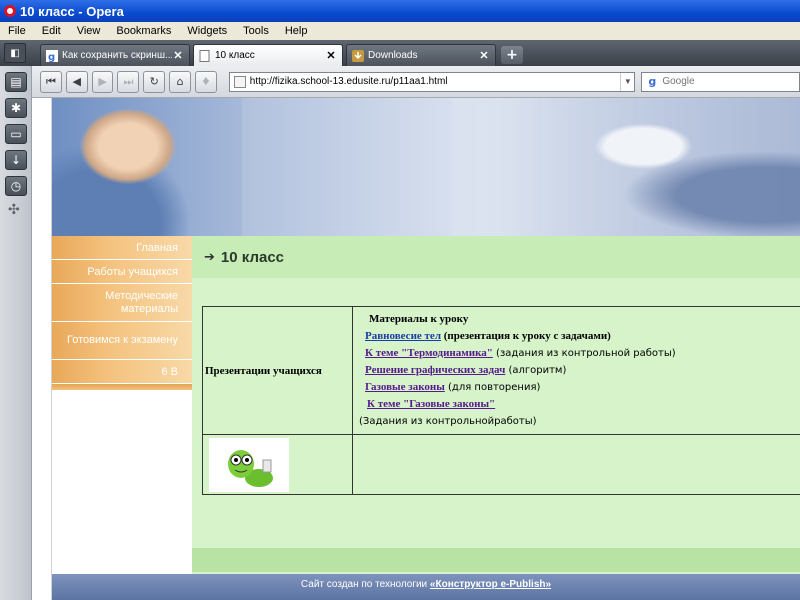  Describe the element at coordinates (10, 11) in the screenshot. I see `opera-logo-icon` at that location.